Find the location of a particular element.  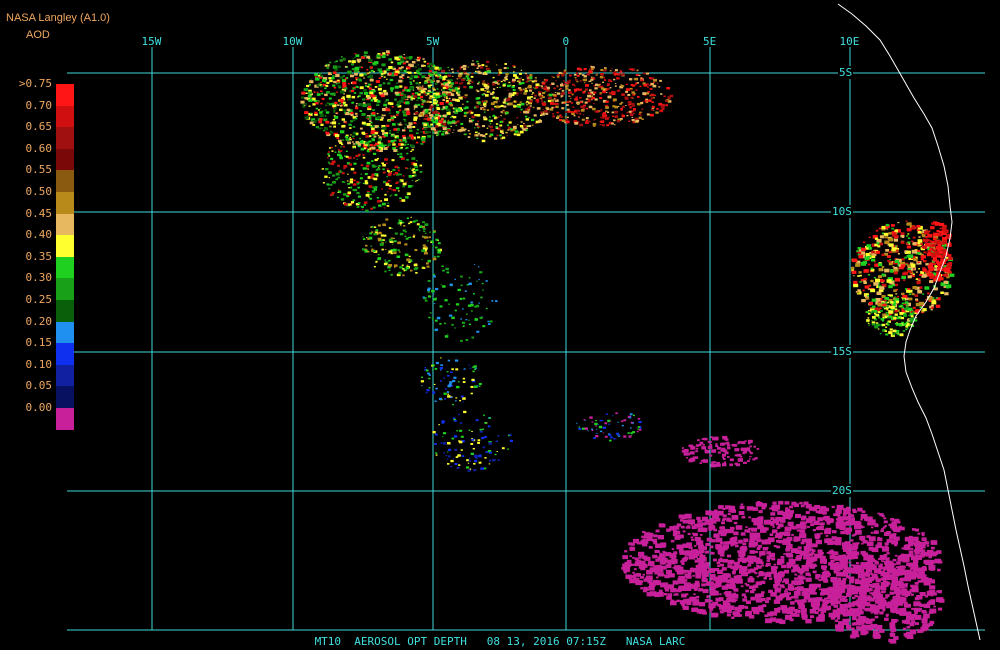

legend-value-label: 0.30 is located at coordinates (39, 278).